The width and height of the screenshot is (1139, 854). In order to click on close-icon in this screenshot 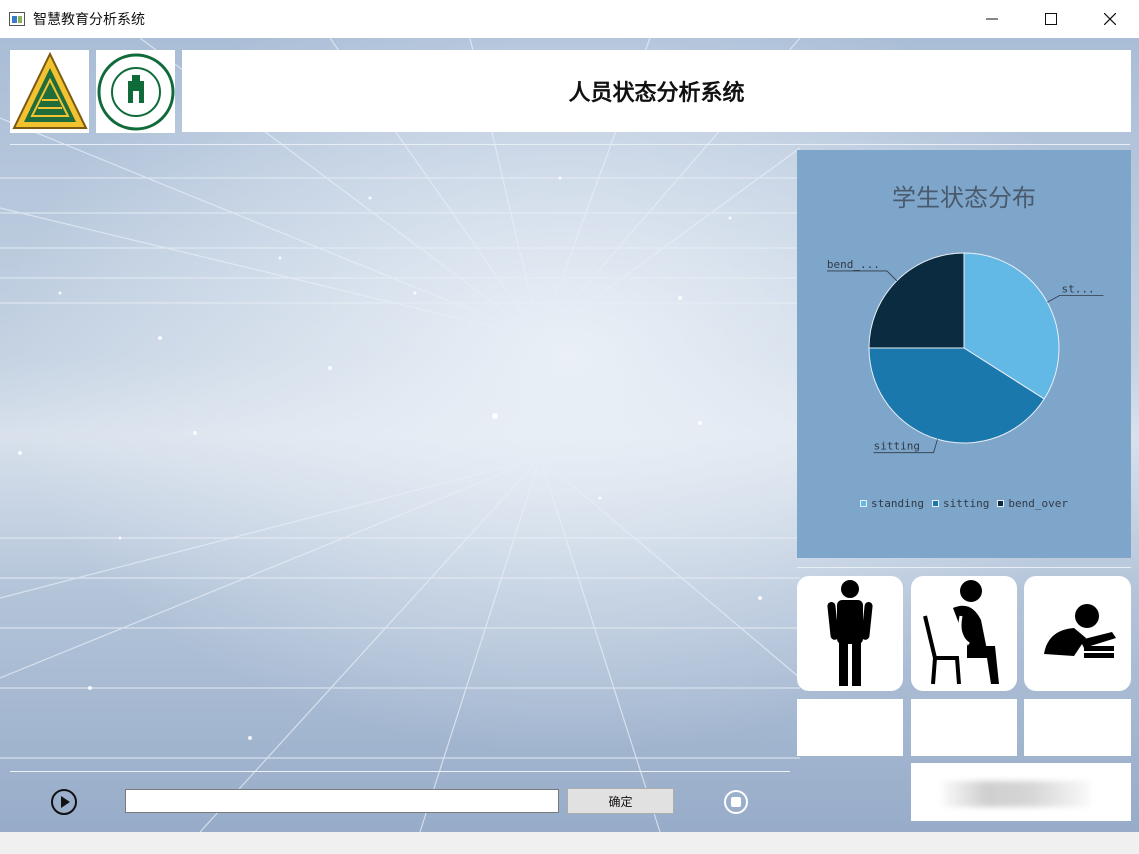, I will do `click(1109, 19)`.